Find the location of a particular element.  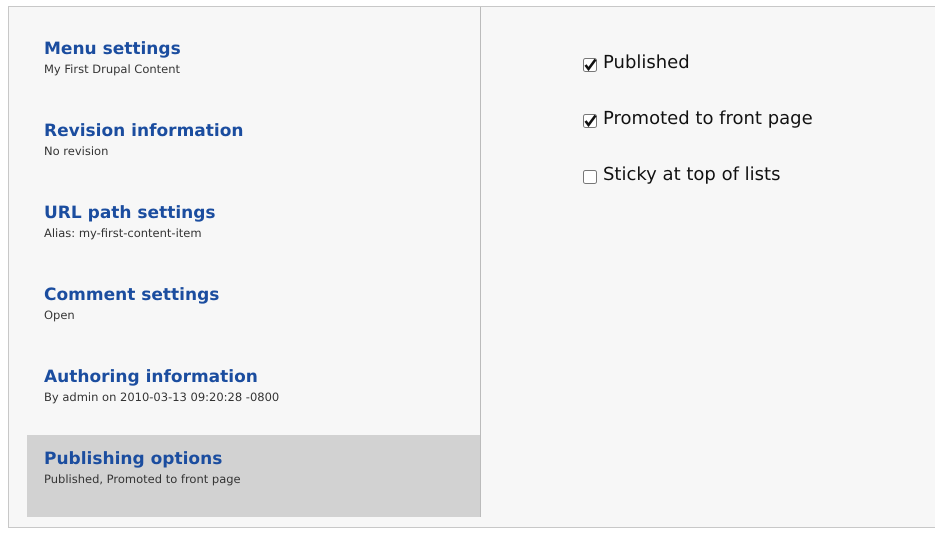

vertical-tab: Menu settings My First Drupal Content is located at coordinates (253, 66).